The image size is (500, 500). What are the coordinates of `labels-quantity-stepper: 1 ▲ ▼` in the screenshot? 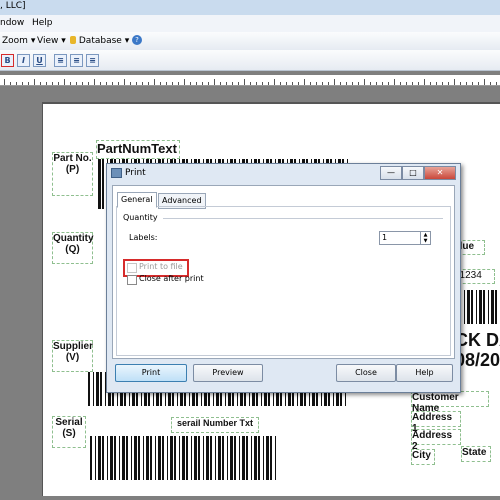 It's located at (405, 238).